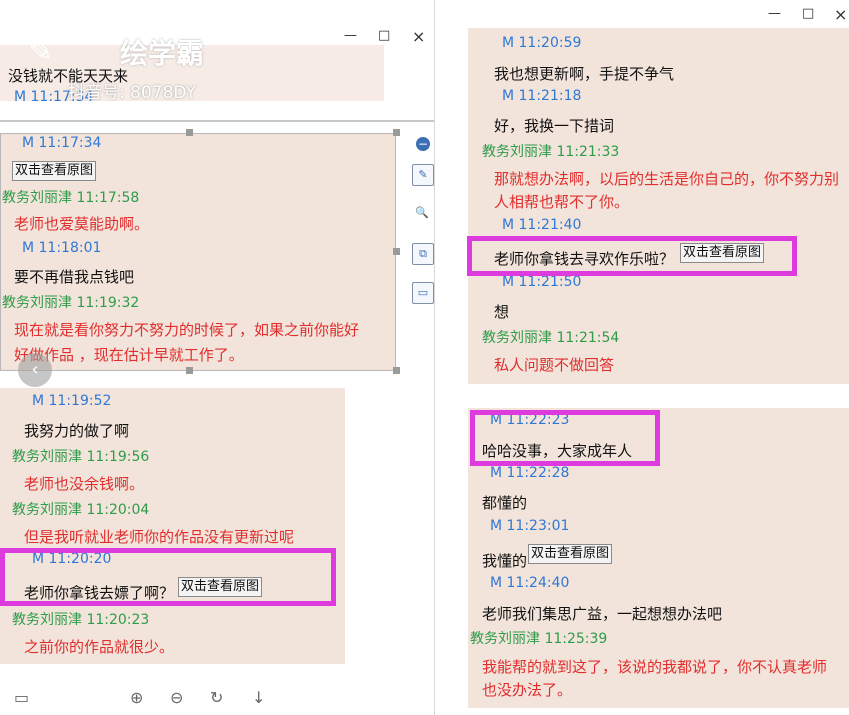 The image size is (849, 715). I want to click on right-titlebar, so click(643, 14).